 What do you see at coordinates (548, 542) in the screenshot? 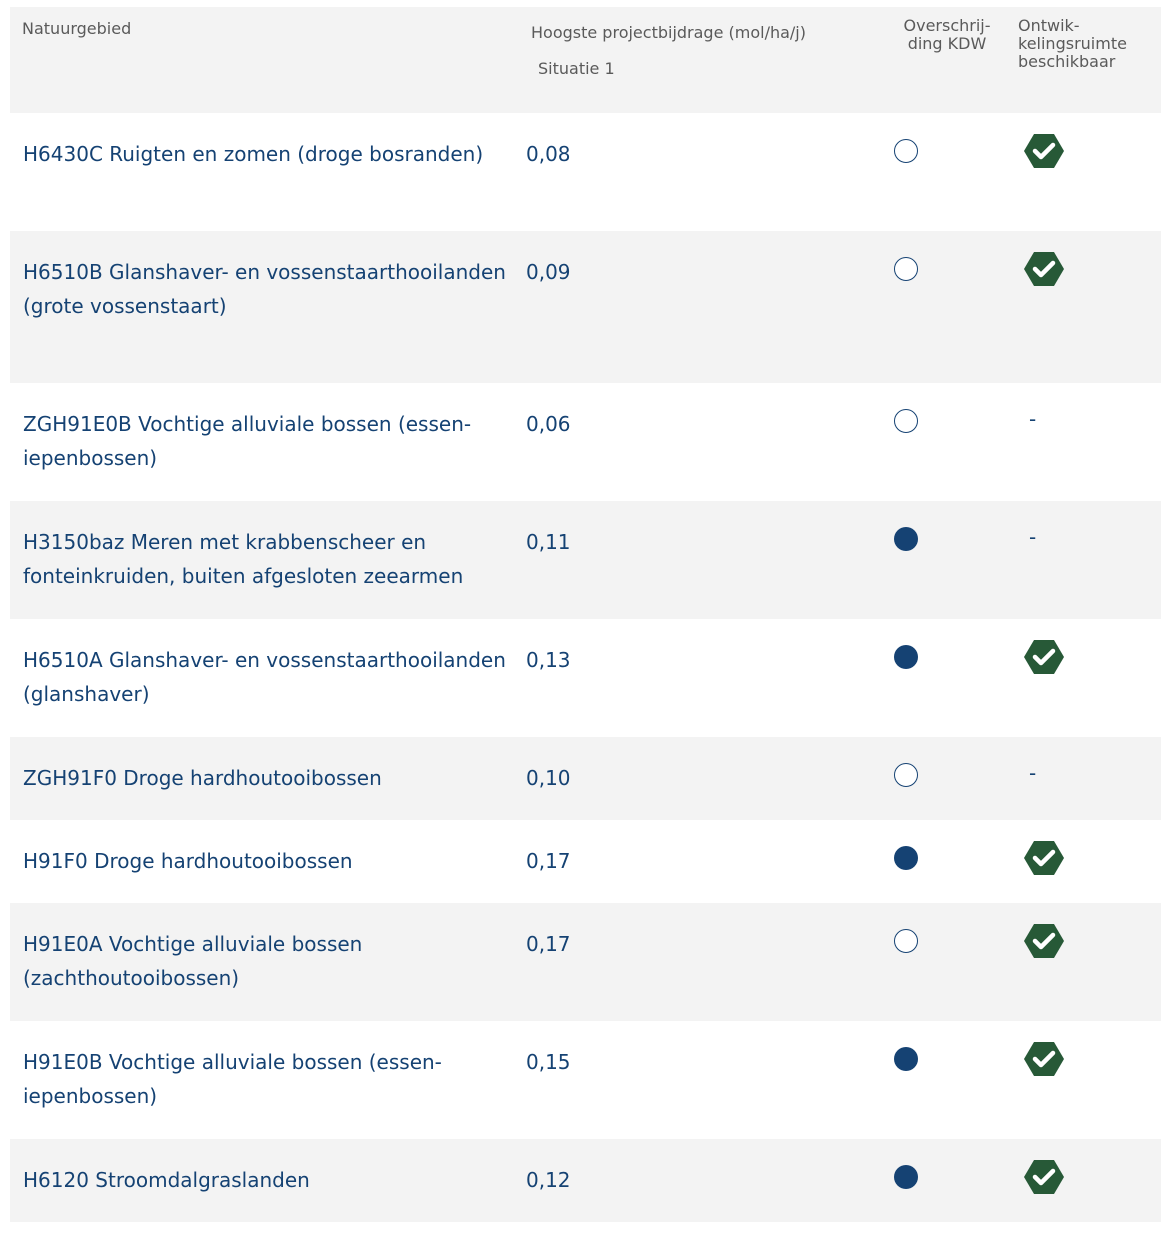
I see `projectbijdrage-value: 0,11` at bounding box center [548, 542].